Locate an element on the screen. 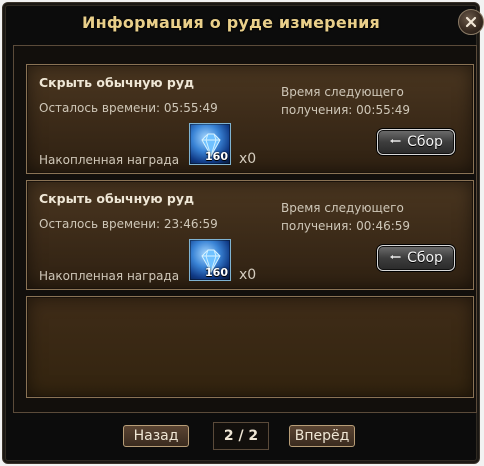 This screenshot has height=466, width=484. window-title-bar: Информация о руде измерения is located at coordinates (231, 22).